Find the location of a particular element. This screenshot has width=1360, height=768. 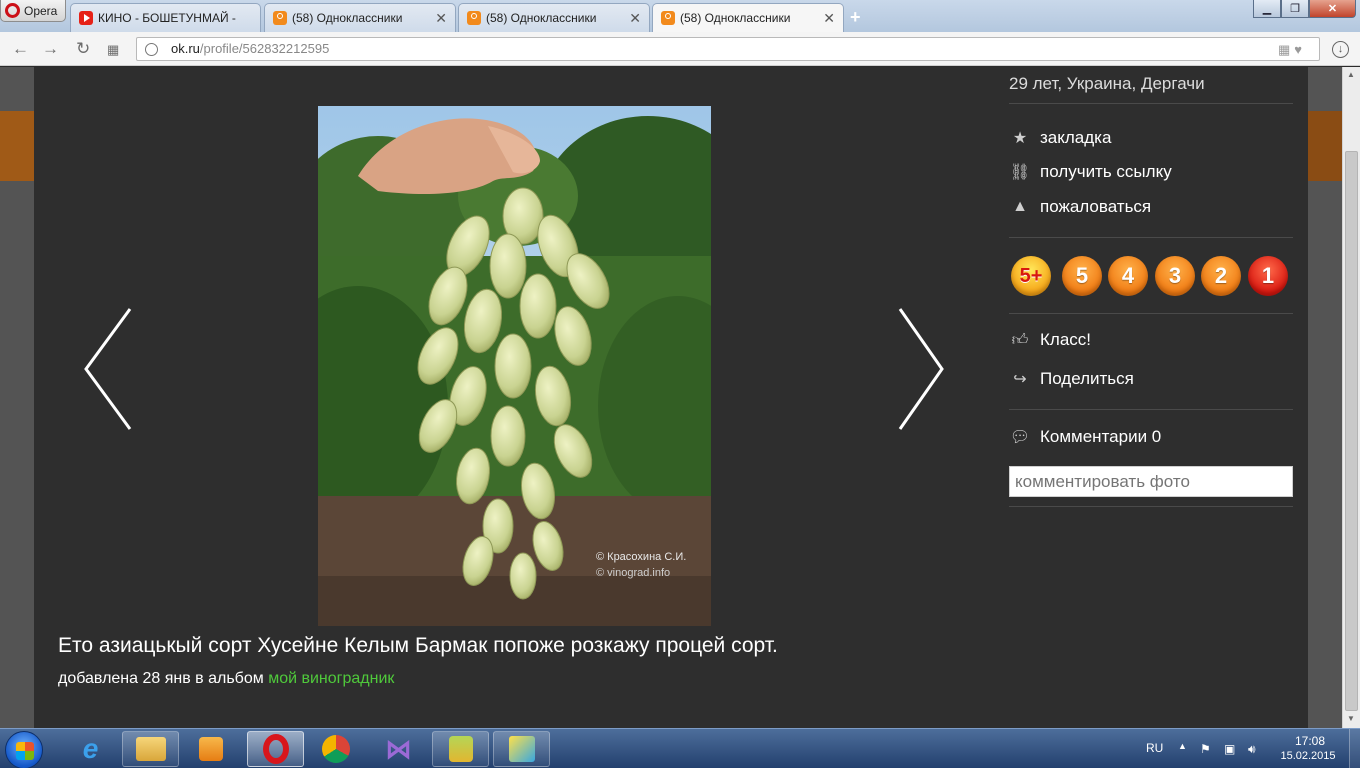

taskbar-visual-studio: ⋈ is located at coordinates (398, 749).